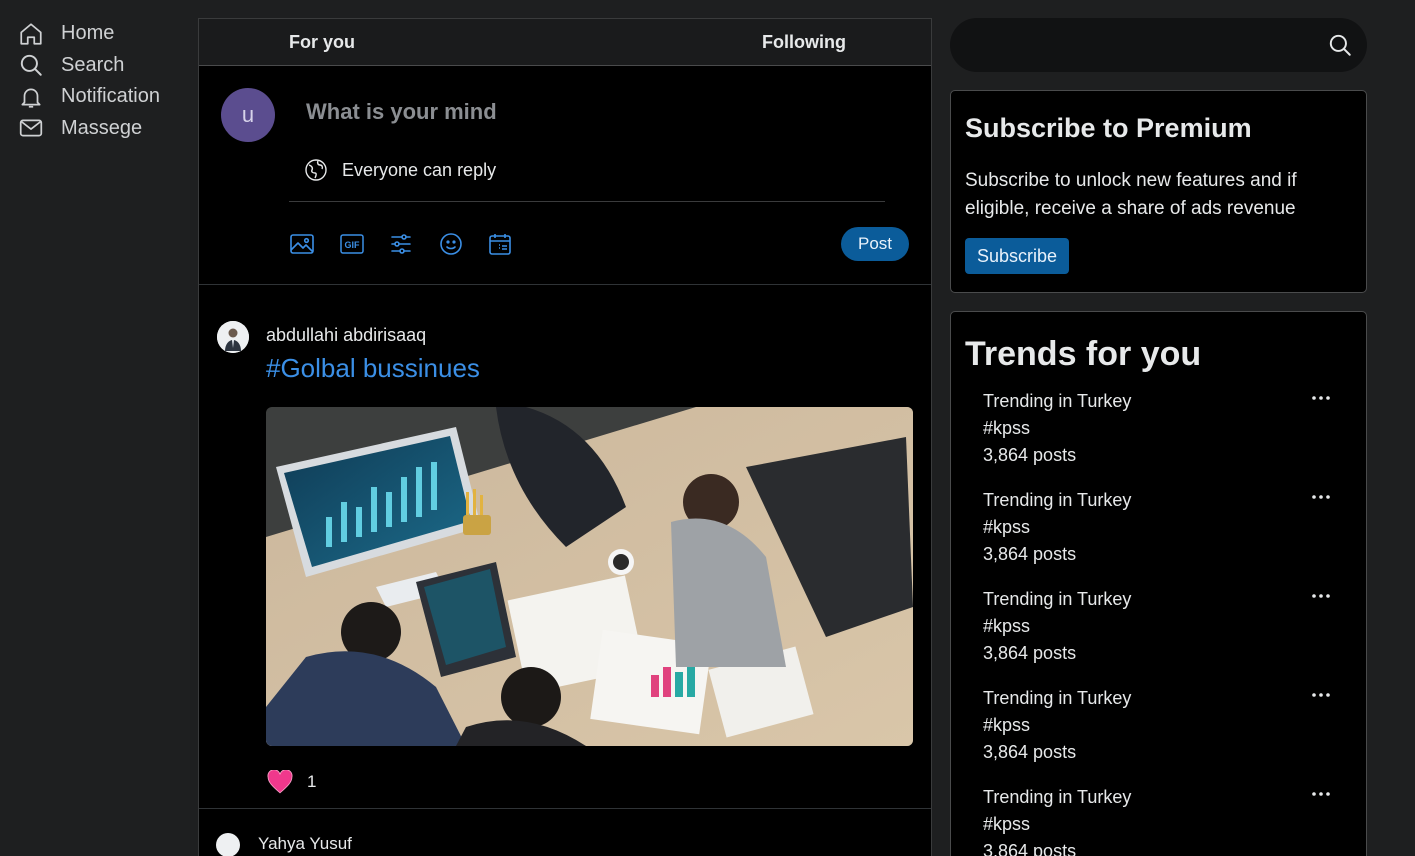 The image size is (1415, 856). I want to click on subscribe-button: Subscribe, so click(1017, 256).